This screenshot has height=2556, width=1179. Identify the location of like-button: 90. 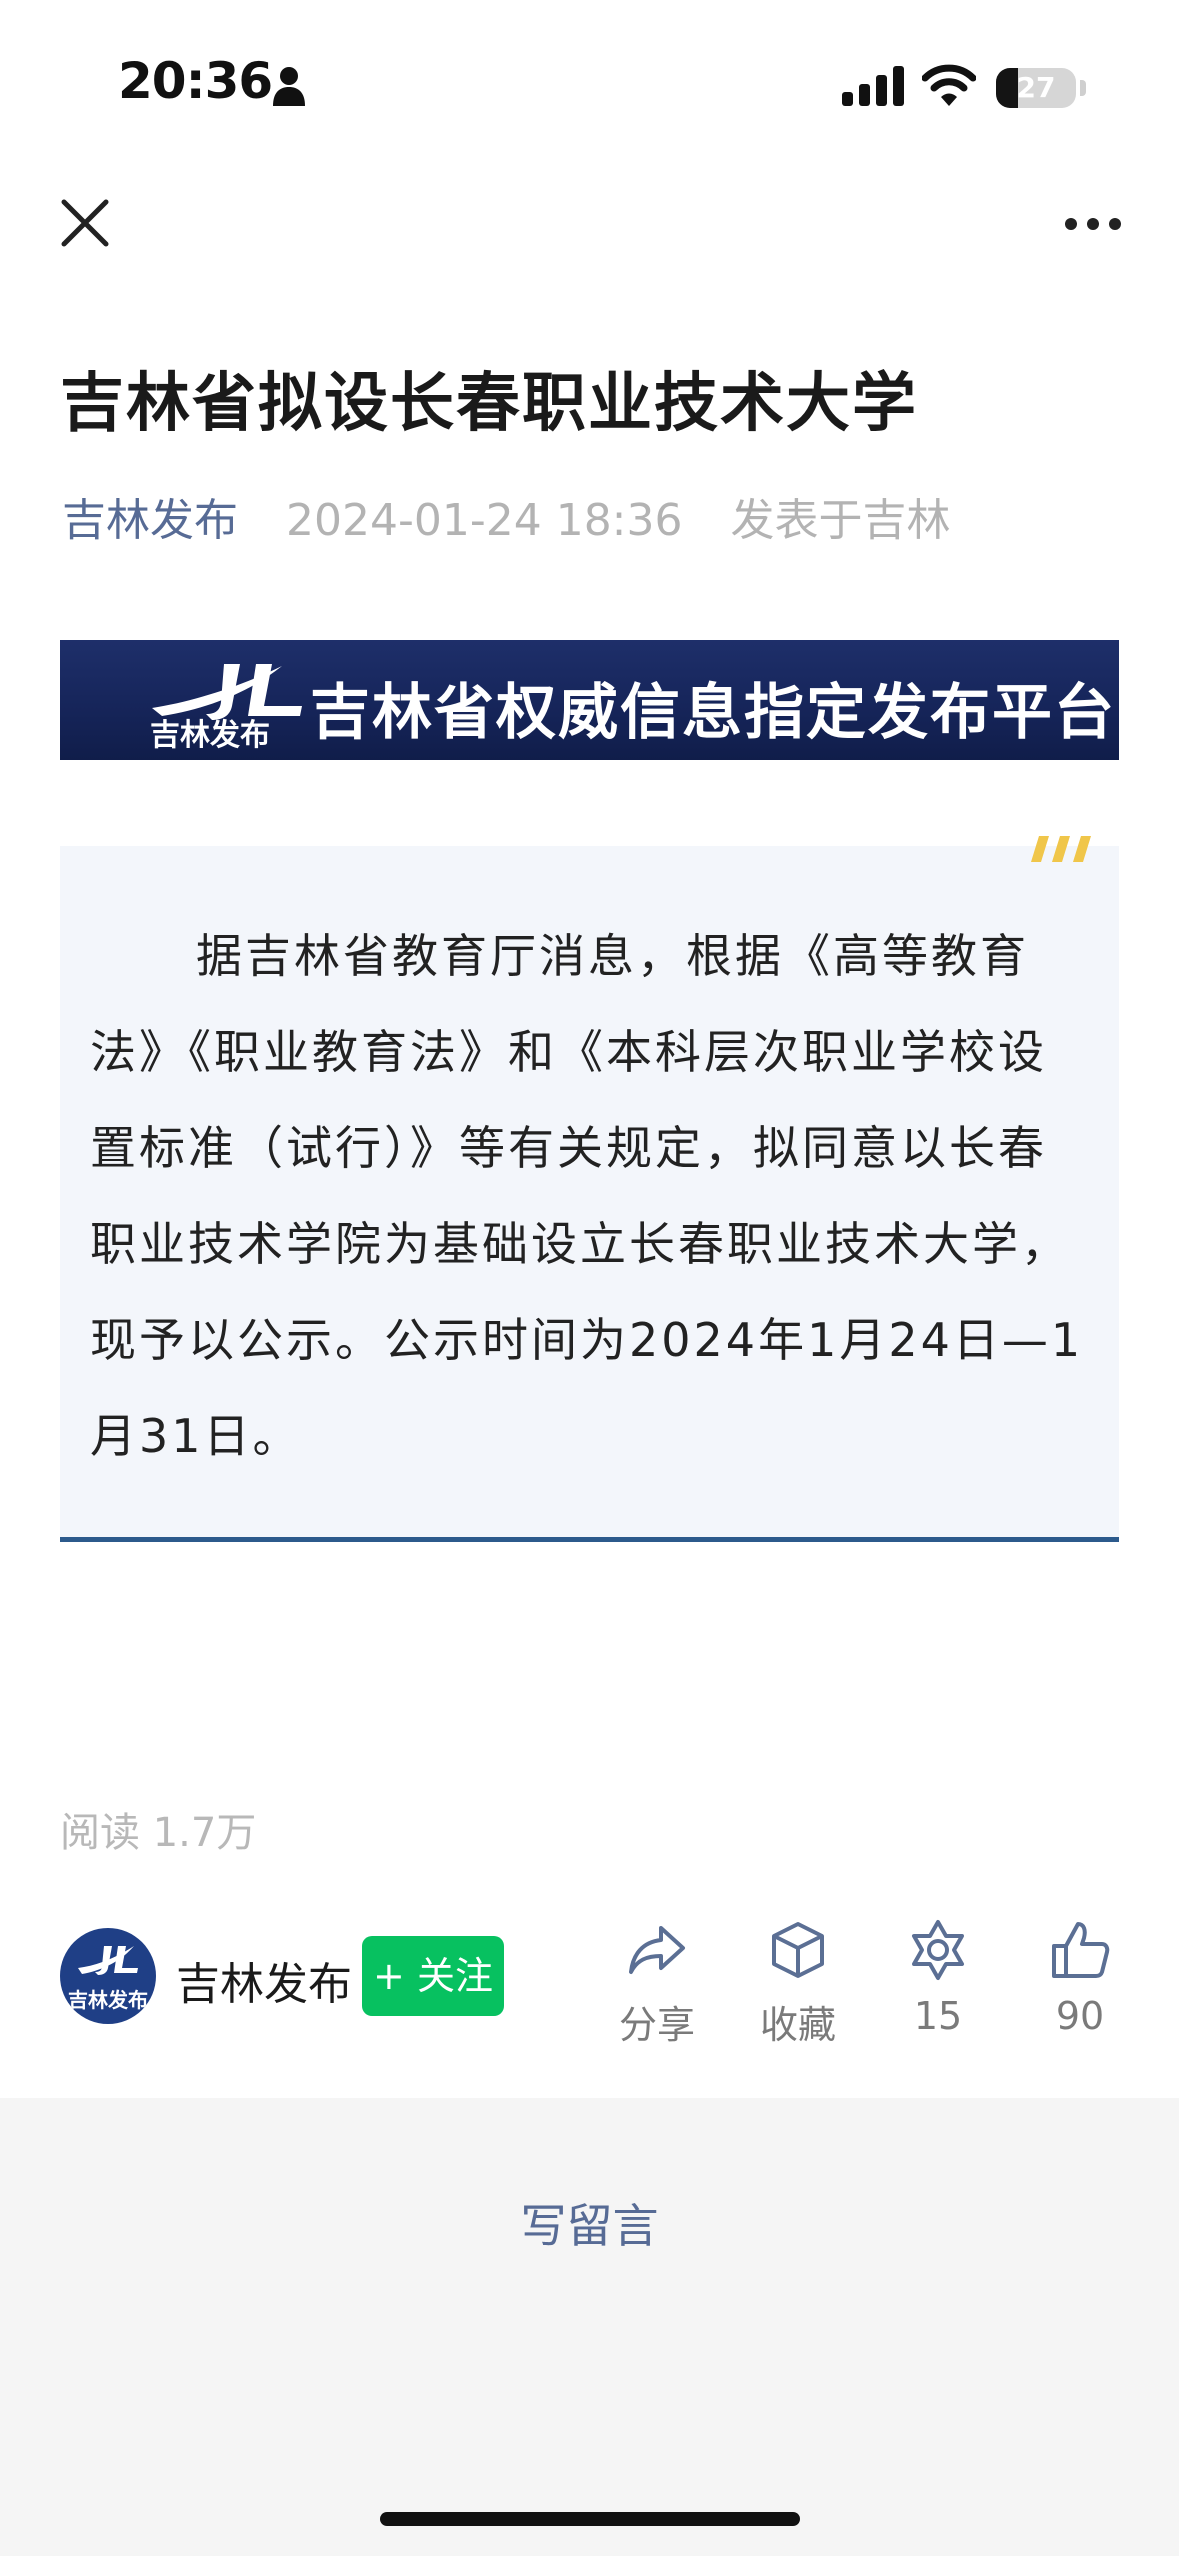
(1080, 1978).